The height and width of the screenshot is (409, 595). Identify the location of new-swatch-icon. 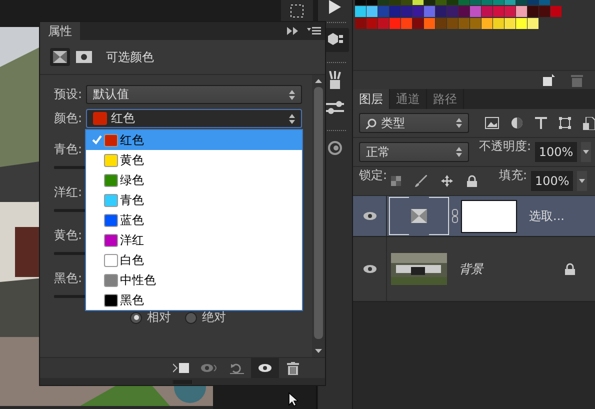
(549, 80).